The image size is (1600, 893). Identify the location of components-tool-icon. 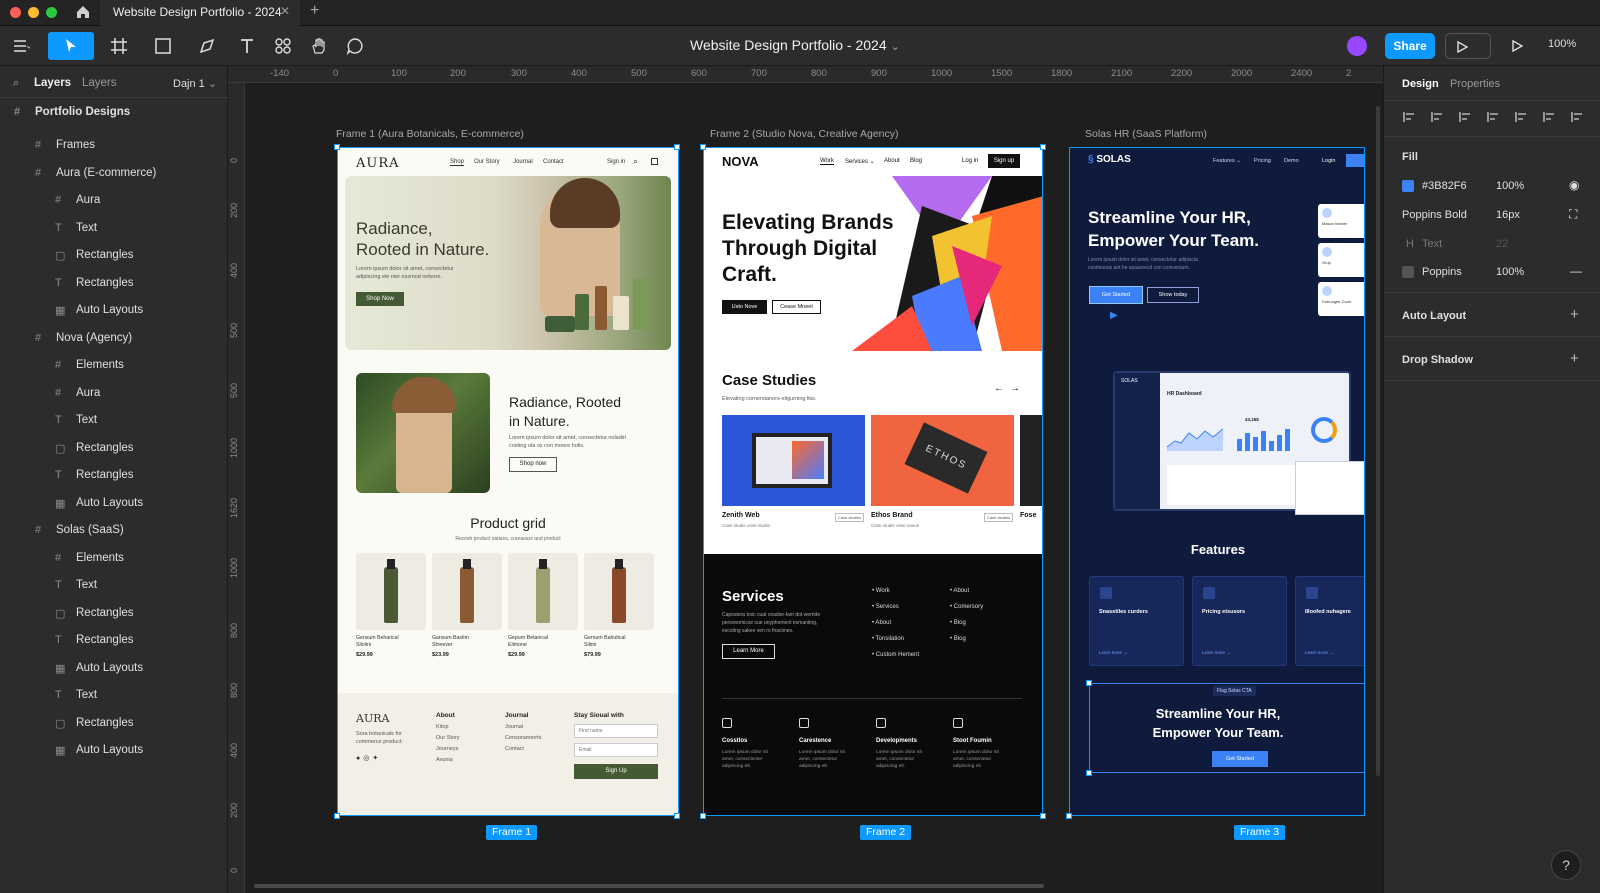
(283, 46).